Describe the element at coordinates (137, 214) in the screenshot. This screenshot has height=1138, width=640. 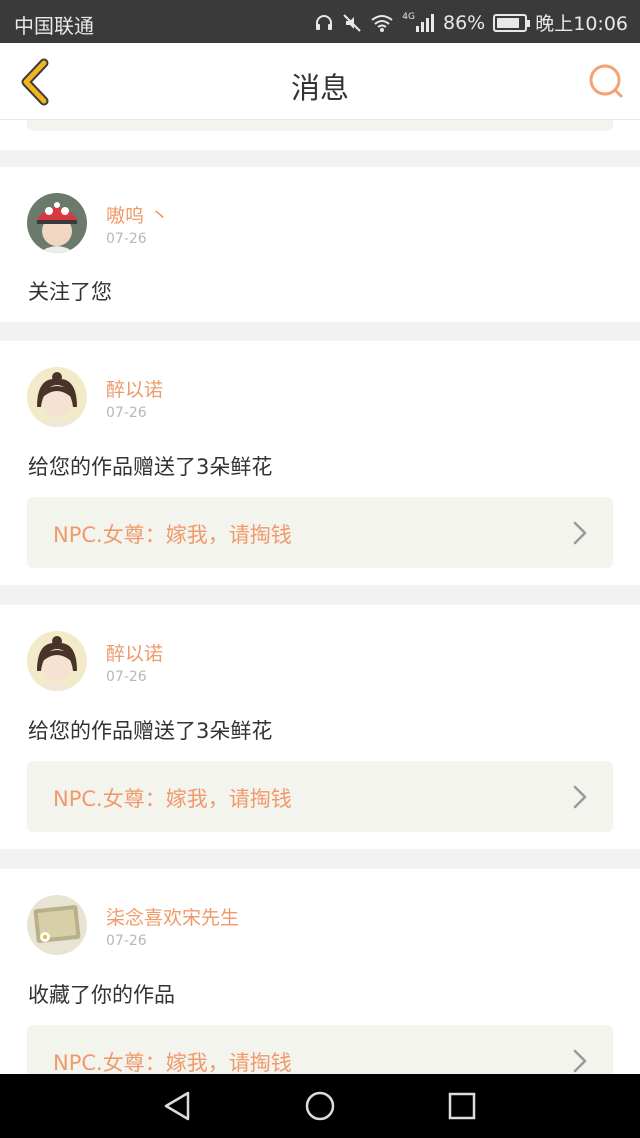
I see `username: 嗷呜 丶` at that location.